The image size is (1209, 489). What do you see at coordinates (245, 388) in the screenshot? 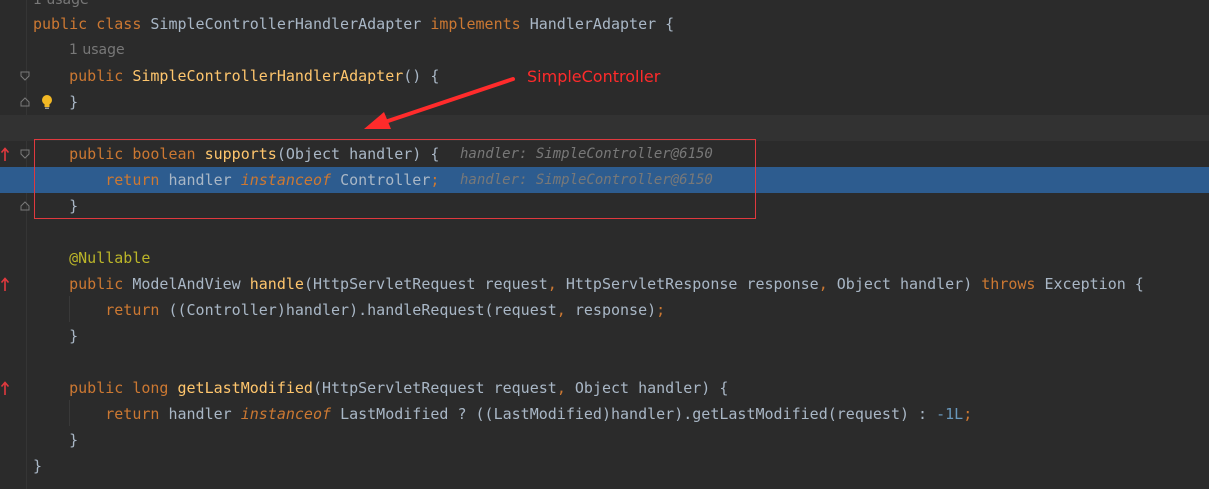
I see `code-token: getLastModified` at bounding box center [245, 388].